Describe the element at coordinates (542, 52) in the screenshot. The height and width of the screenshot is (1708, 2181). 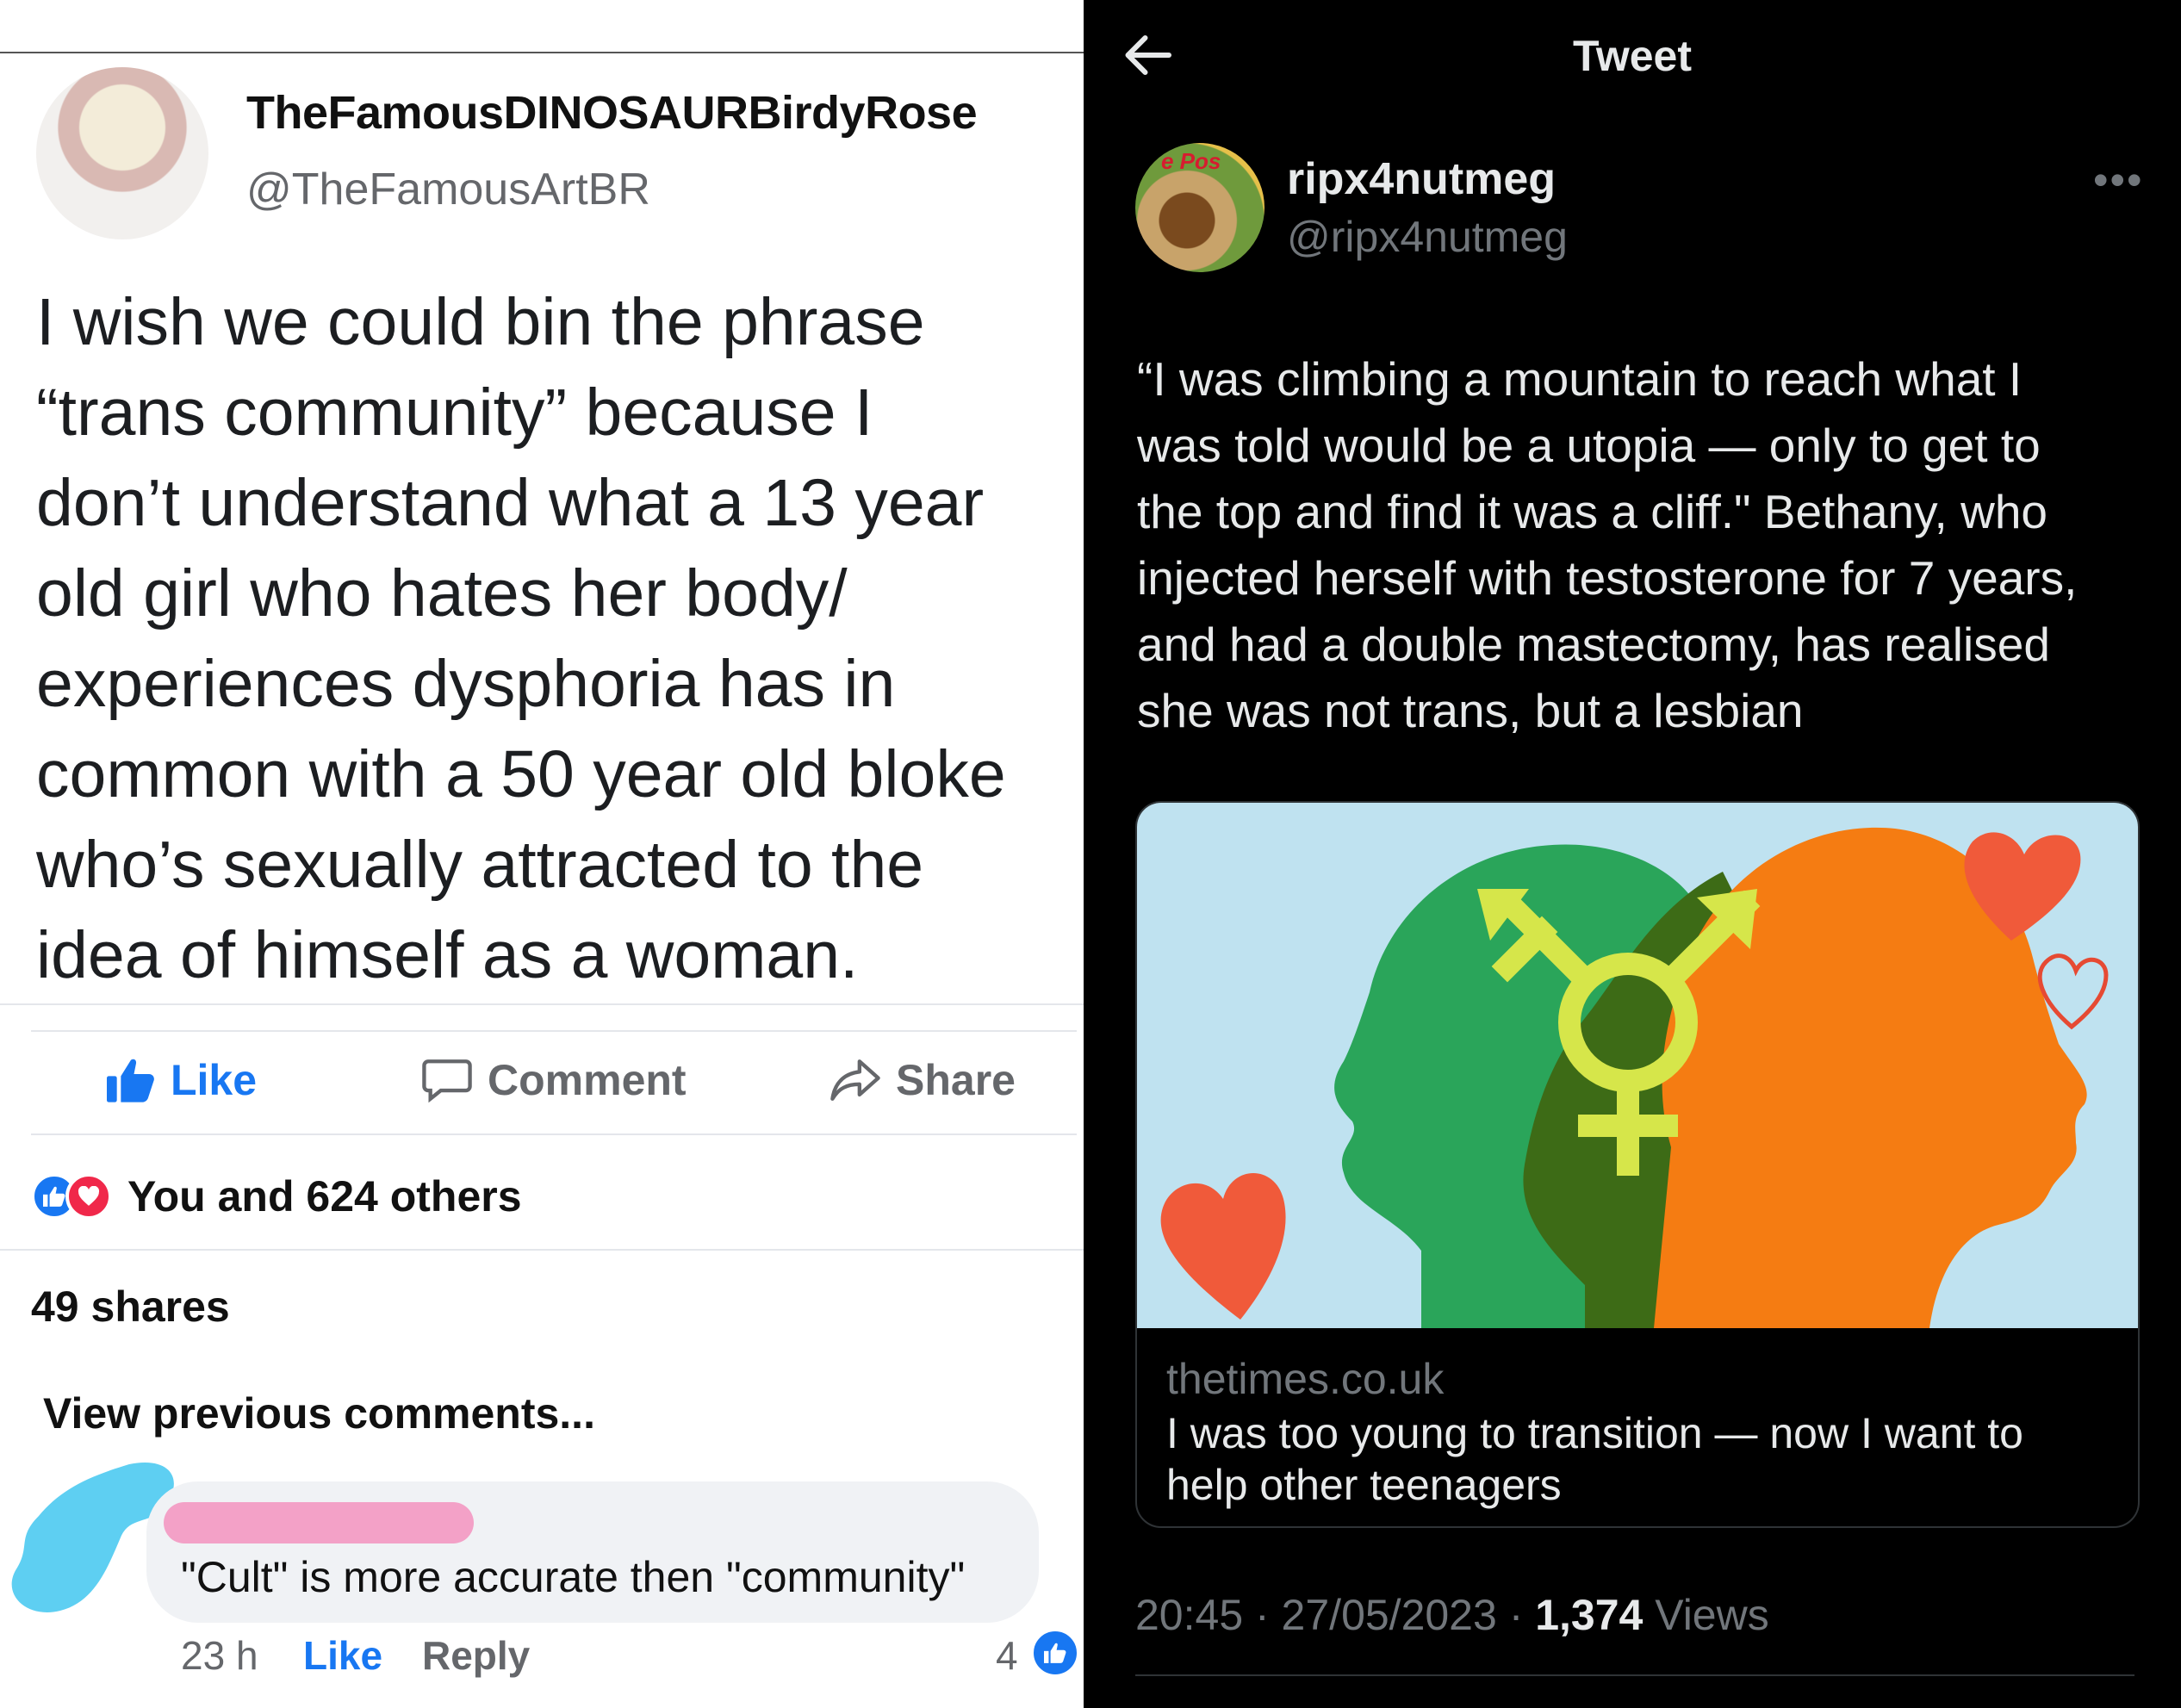
I see `top-divider` at that location.